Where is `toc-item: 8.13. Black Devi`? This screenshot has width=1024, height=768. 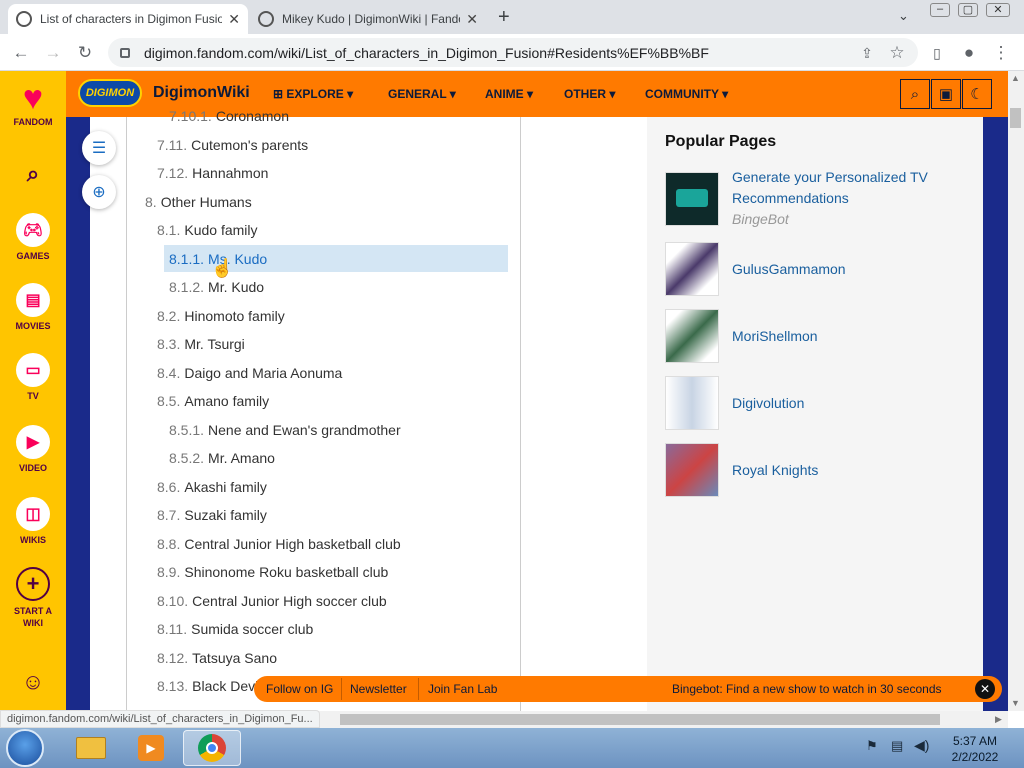 toc-item: 8.13. Black Devi is located at coordinates (207, 686).